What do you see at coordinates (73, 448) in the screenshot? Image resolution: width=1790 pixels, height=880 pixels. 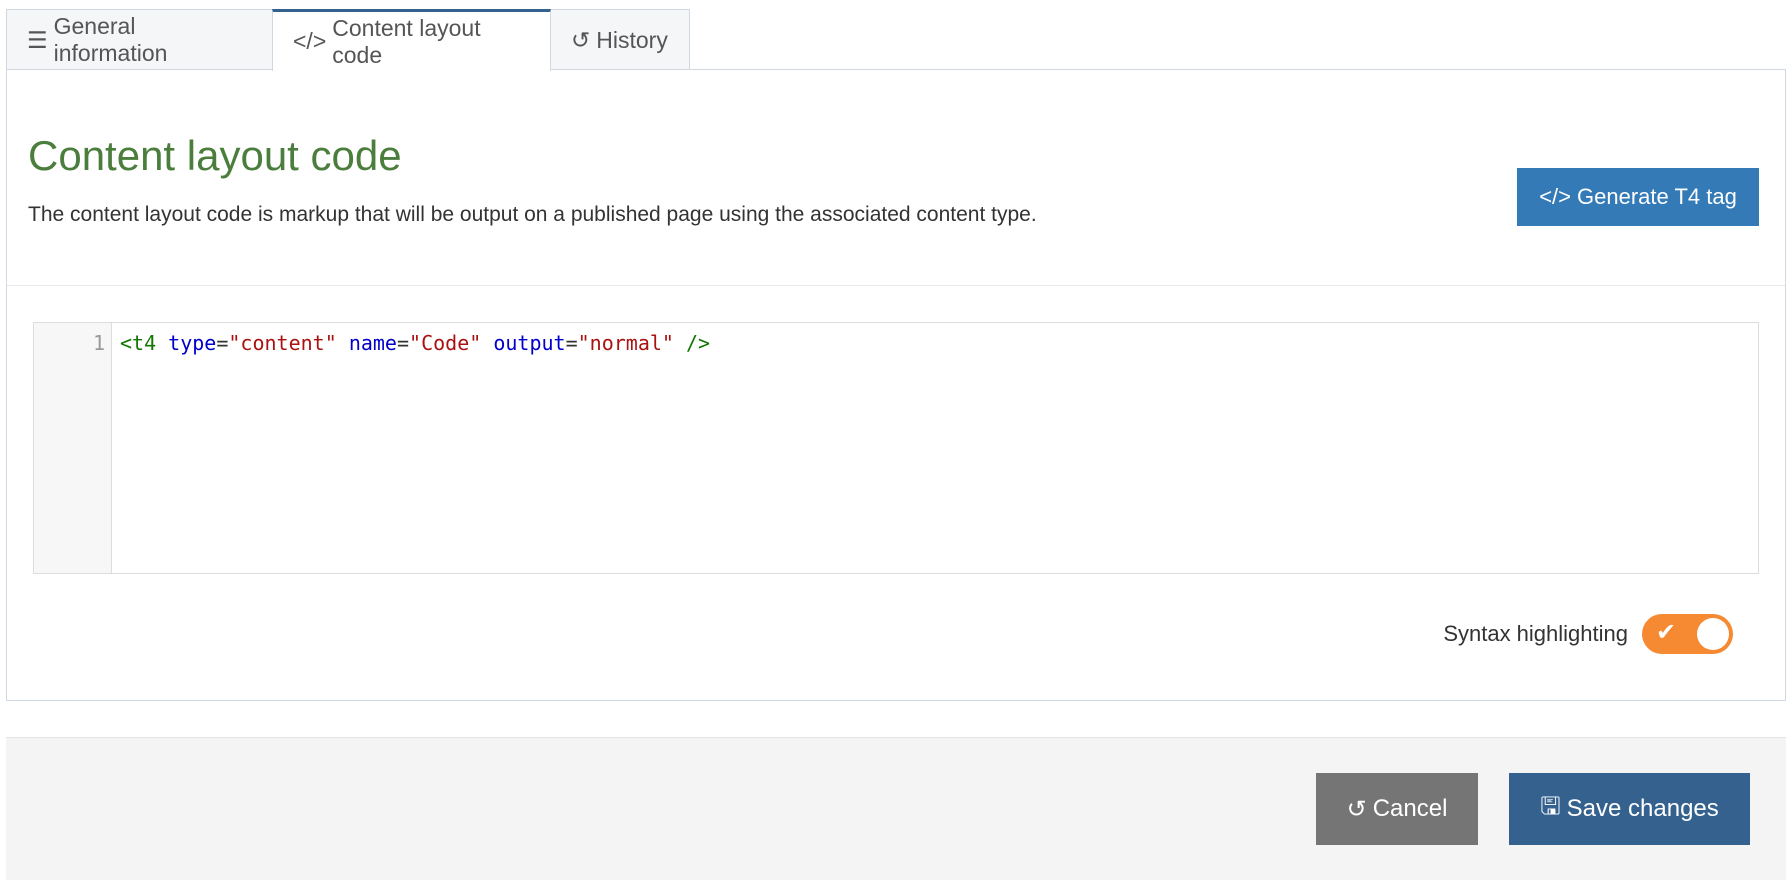 I see `line-numbers: 1` at bounding box center [73, 448].